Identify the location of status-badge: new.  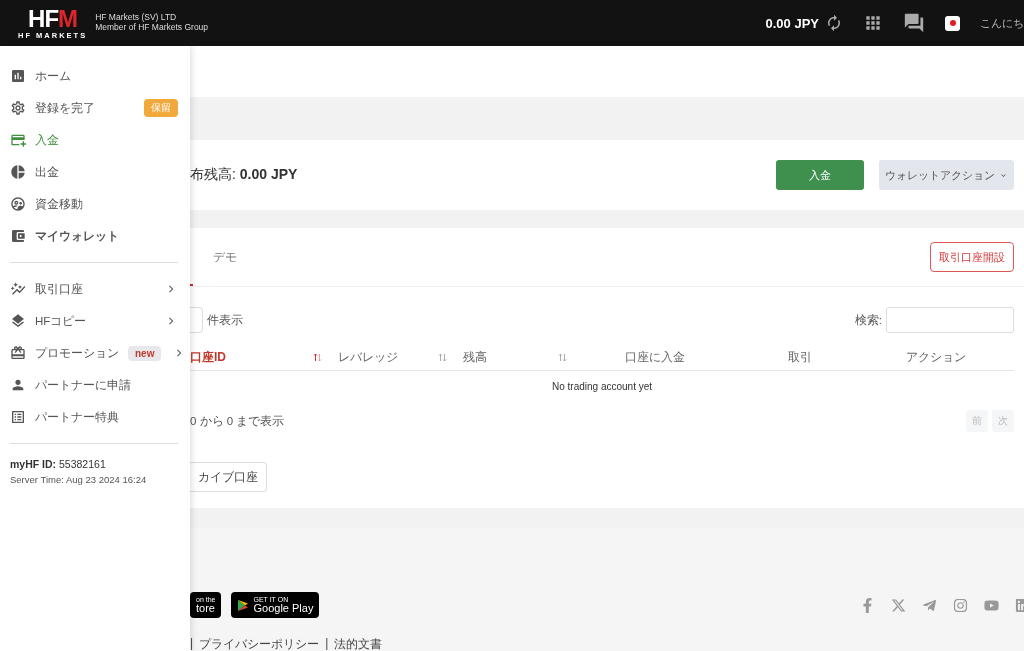
(145, 353).